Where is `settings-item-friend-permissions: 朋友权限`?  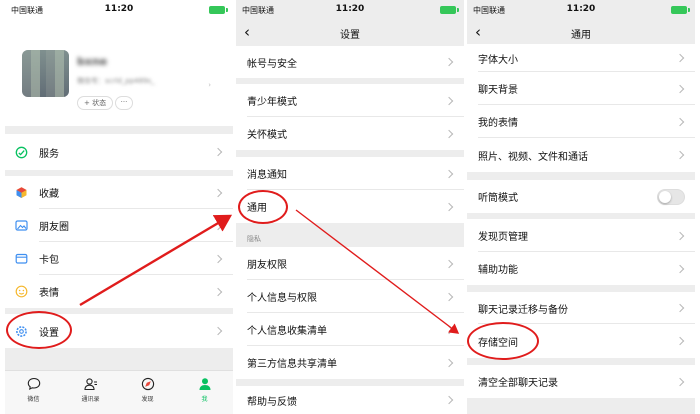
settings-item-friend-permissions: 朋友权限 is located at coordinates (350, 263).